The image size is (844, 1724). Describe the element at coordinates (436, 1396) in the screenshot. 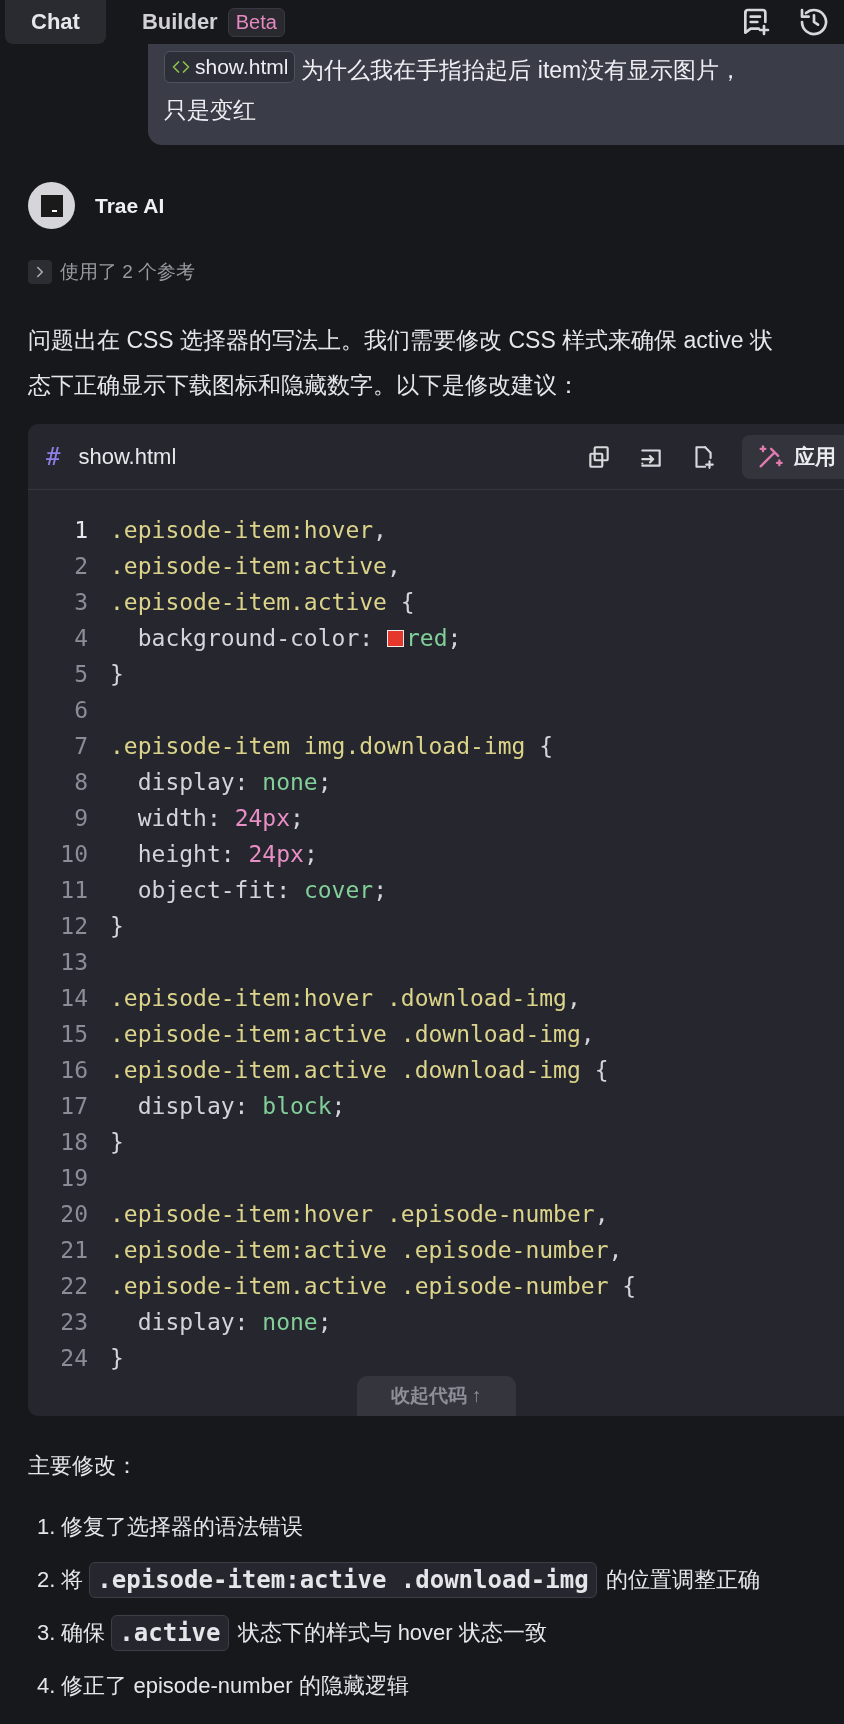

I see `collapse-code-button: 收起代码 ↑` at that location.